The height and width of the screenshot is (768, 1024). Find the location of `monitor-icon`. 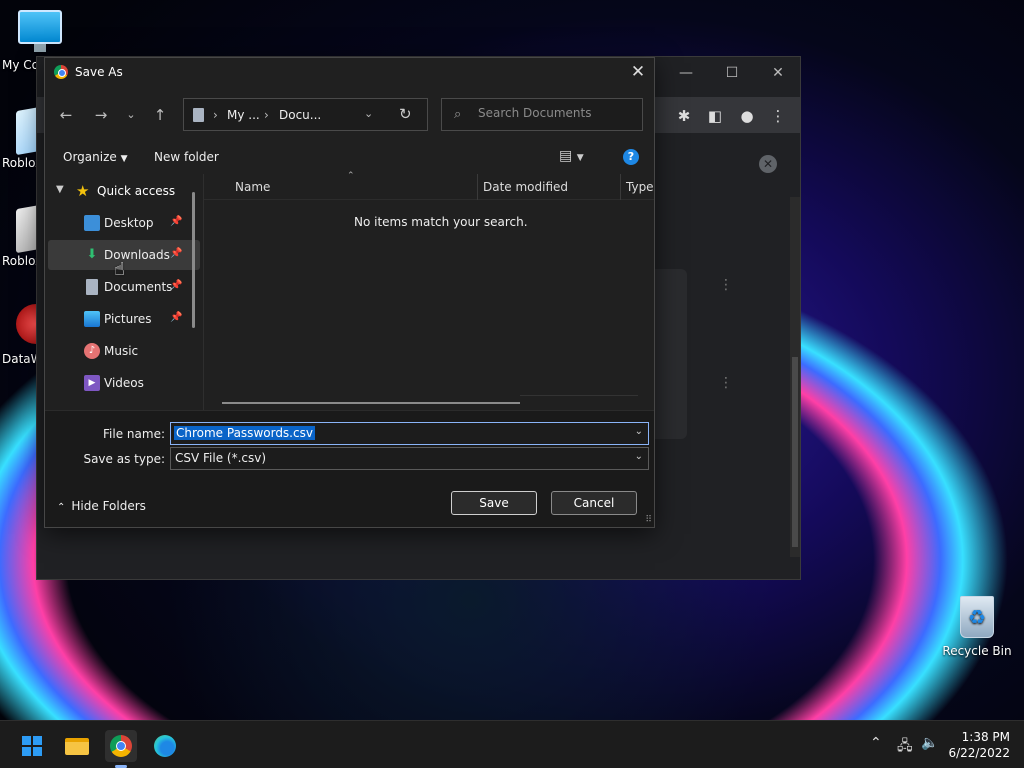

monitor-icon is located at coordinates (40, 31).